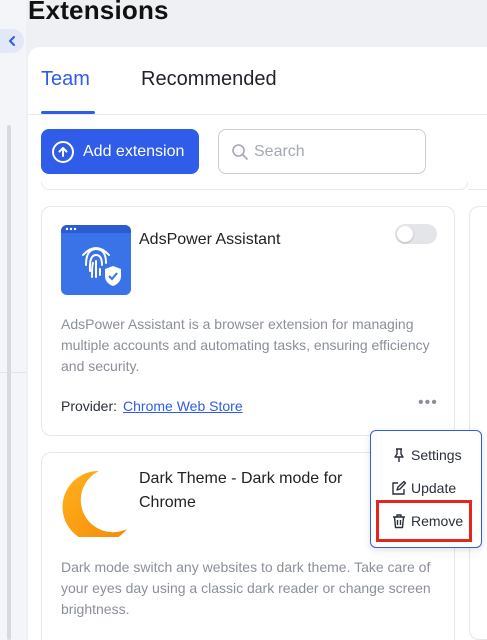 This screenshot has width=487, height=640. What do you see at coordinates (240, 151) in the screenshot?
I see `search-icon` at bounding box center [240, 151].